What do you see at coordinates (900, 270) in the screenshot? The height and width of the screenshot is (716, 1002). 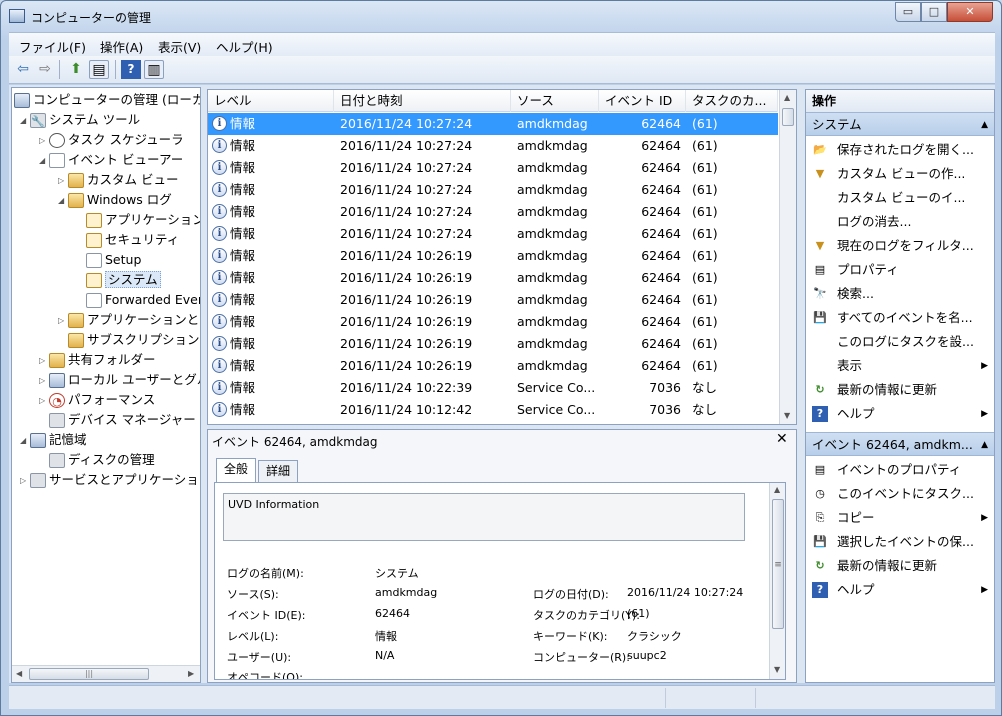 I see `action-item: ▤ プロパティ` at bounding box center [900, 270].